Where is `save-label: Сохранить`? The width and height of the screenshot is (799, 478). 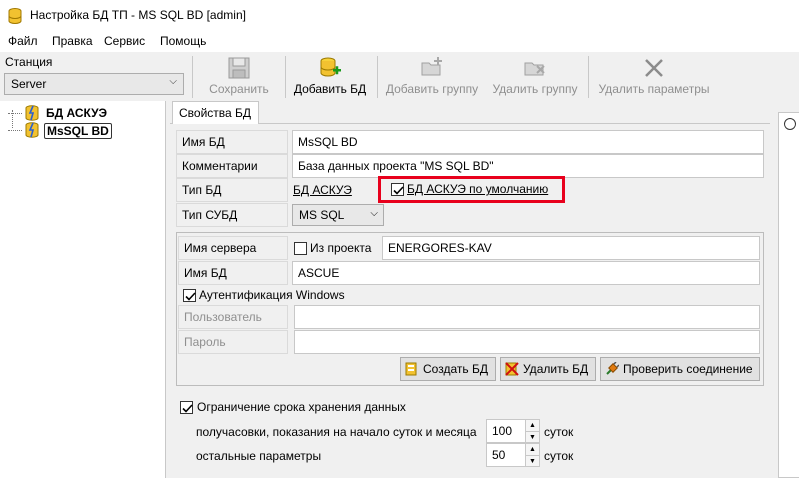
save-label: Сохранить is located at coordinates (239, 89).